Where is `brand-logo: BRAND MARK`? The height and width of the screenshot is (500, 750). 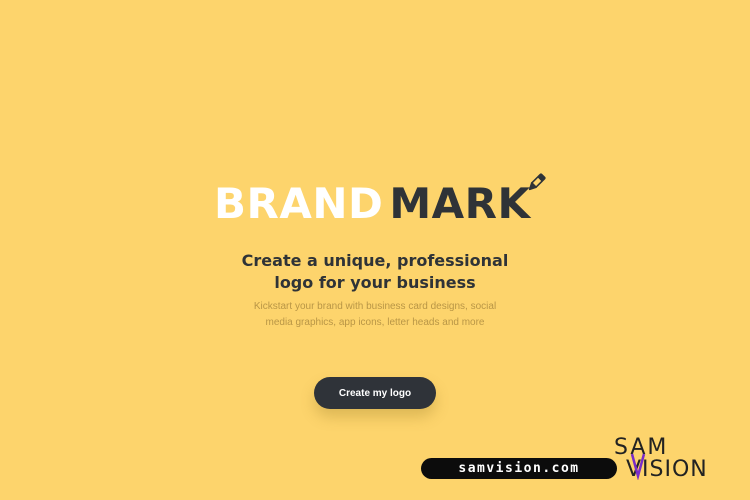 brand-logo: BRAND MARK is located at coordinates (380, 201).